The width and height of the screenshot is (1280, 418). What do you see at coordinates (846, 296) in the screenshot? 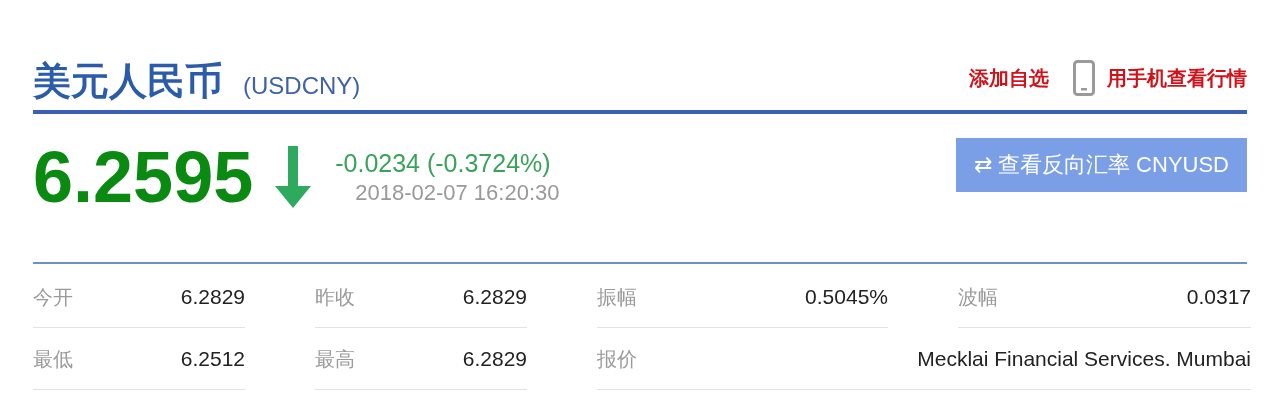
I see `stat-value: 0.5045%` at bounding box center [846, 296].